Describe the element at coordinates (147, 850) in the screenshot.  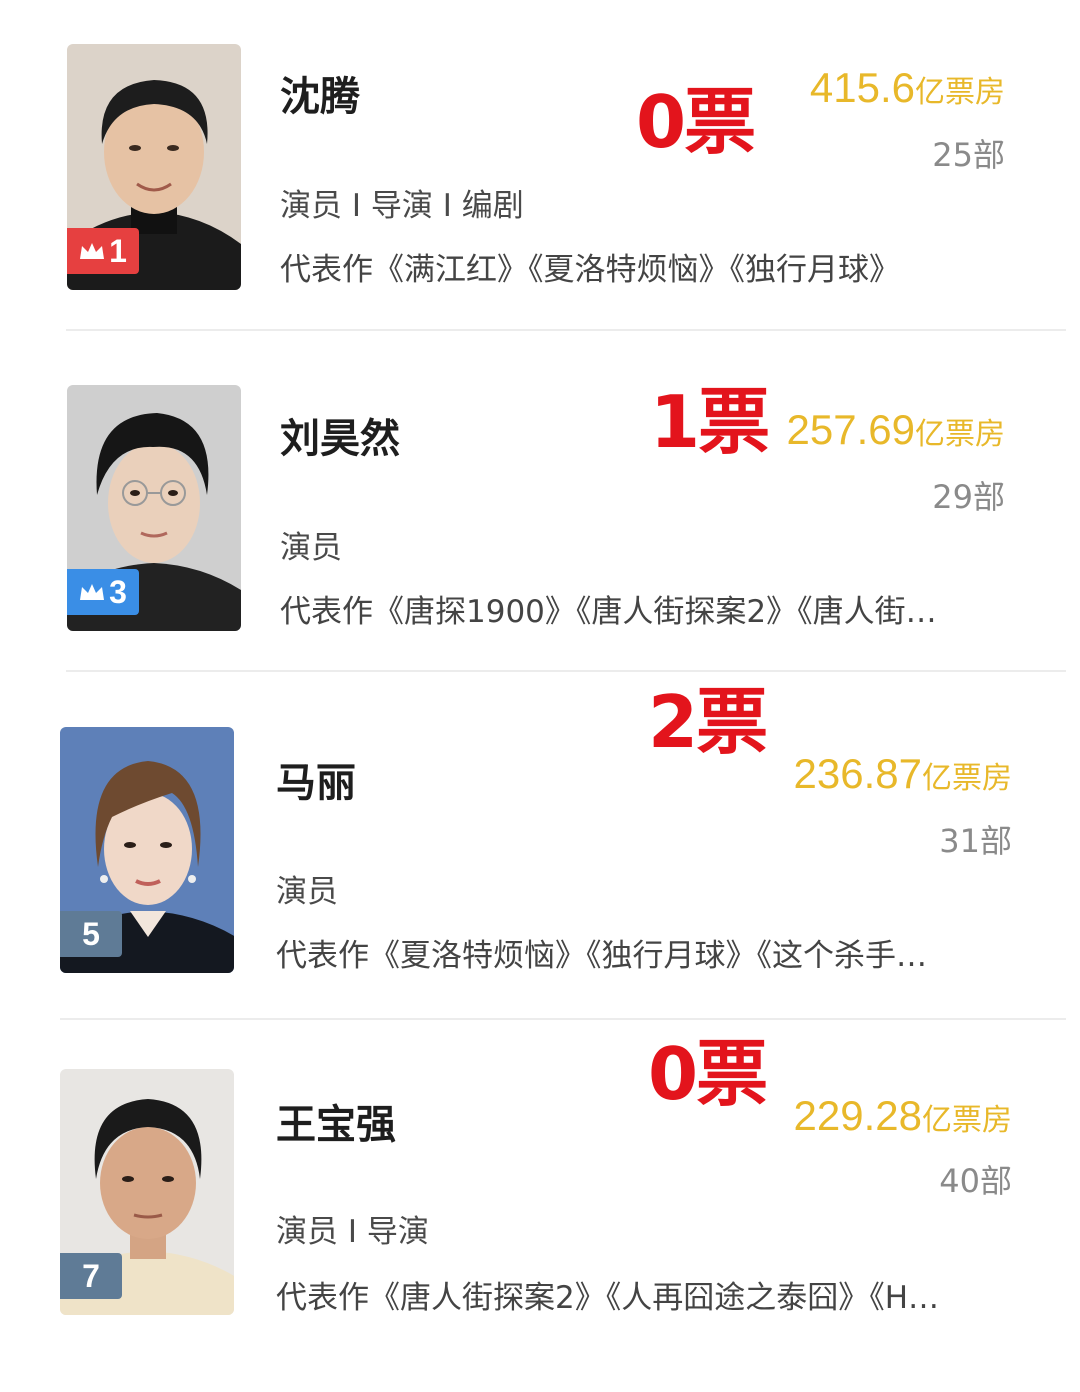
I see `avatar: 5` at that location.